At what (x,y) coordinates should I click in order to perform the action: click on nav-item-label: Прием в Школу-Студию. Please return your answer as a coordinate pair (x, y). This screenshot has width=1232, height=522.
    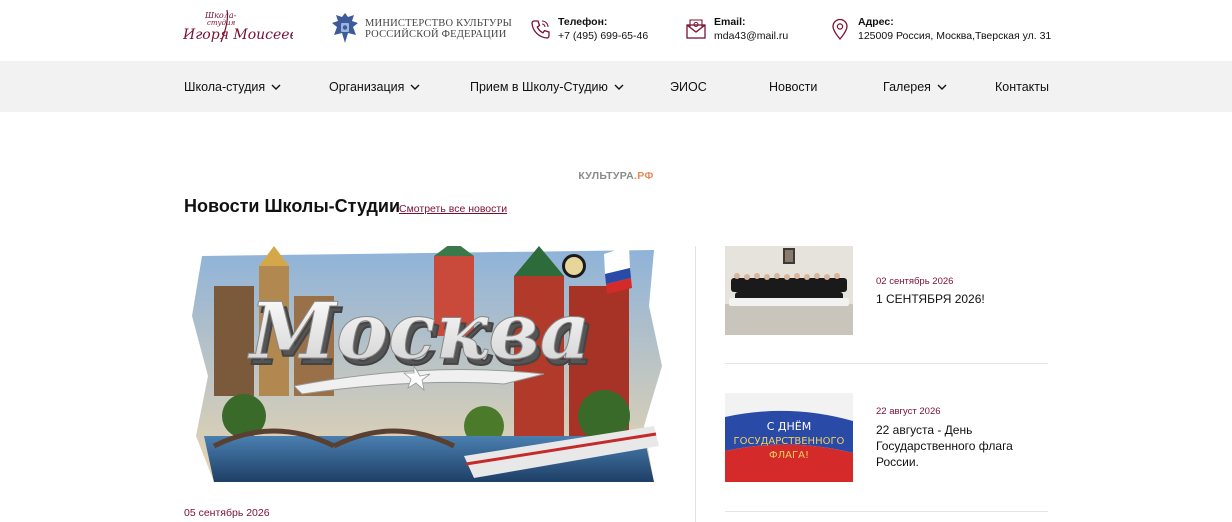
    Looking at the image, I should click on (539, 87).